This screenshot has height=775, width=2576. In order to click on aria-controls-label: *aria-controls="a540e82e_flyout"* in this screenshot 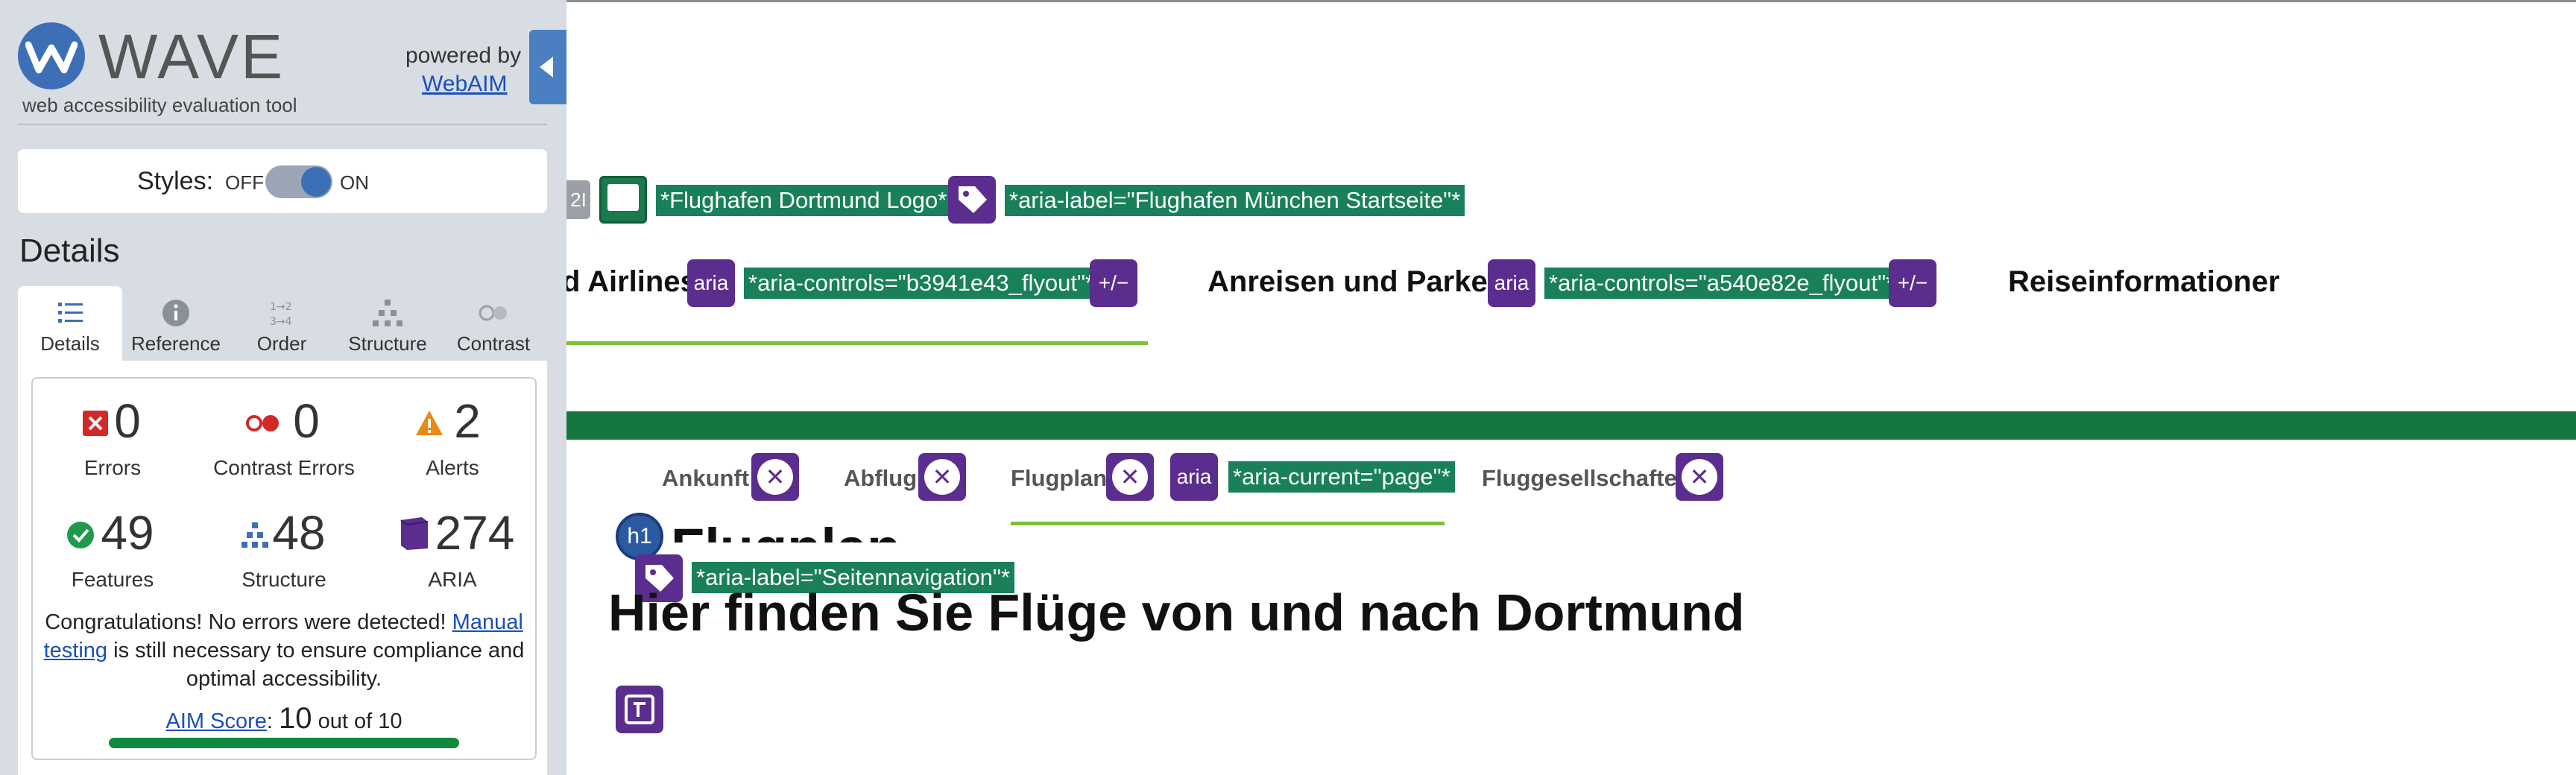, I will do `click(1722, 283)`.